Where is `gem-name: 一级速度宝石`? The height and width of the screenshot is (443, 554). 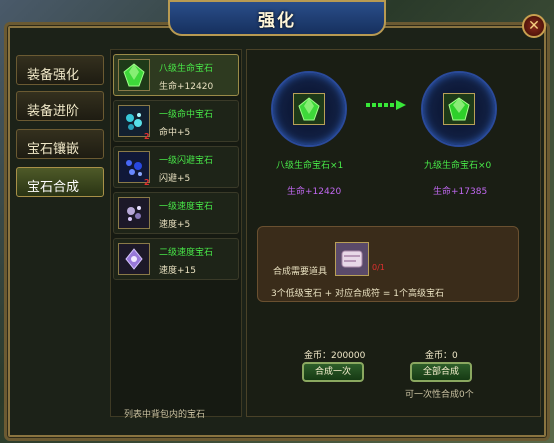
gem-name: 一级速度宝石 is located at coordinates (186, 207).